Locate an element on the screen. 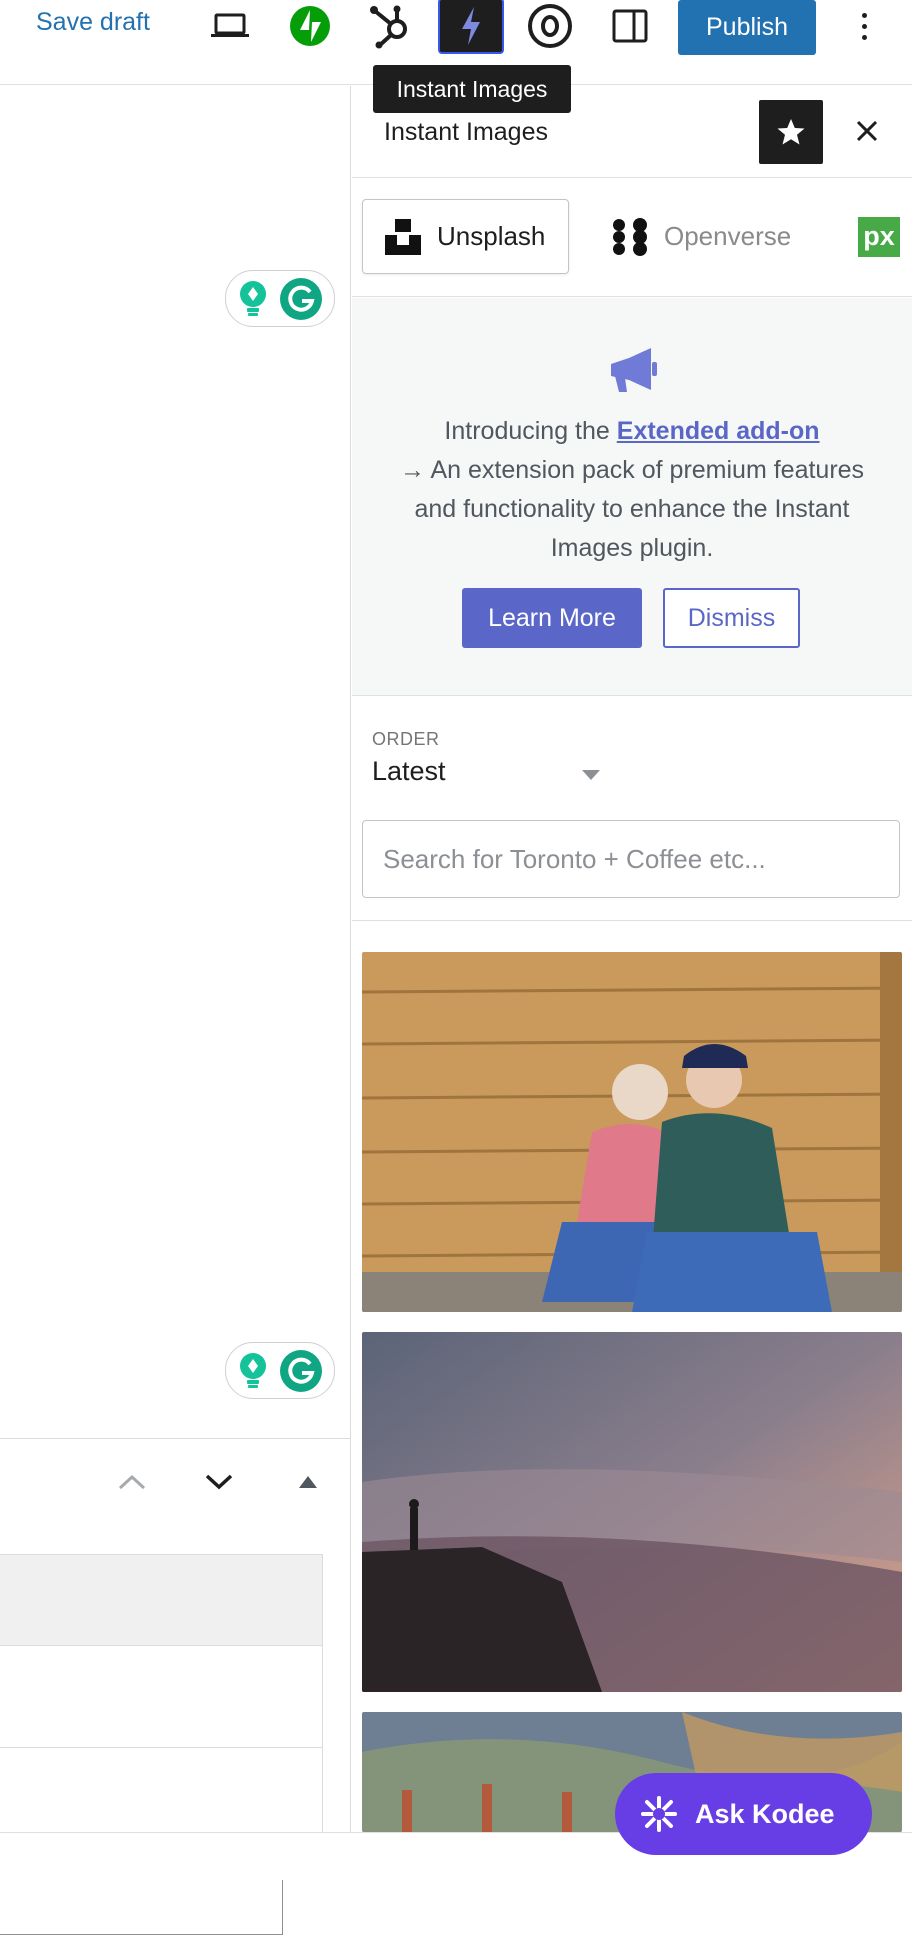 Image resolution: width=912 pixels, height=1935 pixels. sidebar-toggle-icon is located at coordinates (630, 26).